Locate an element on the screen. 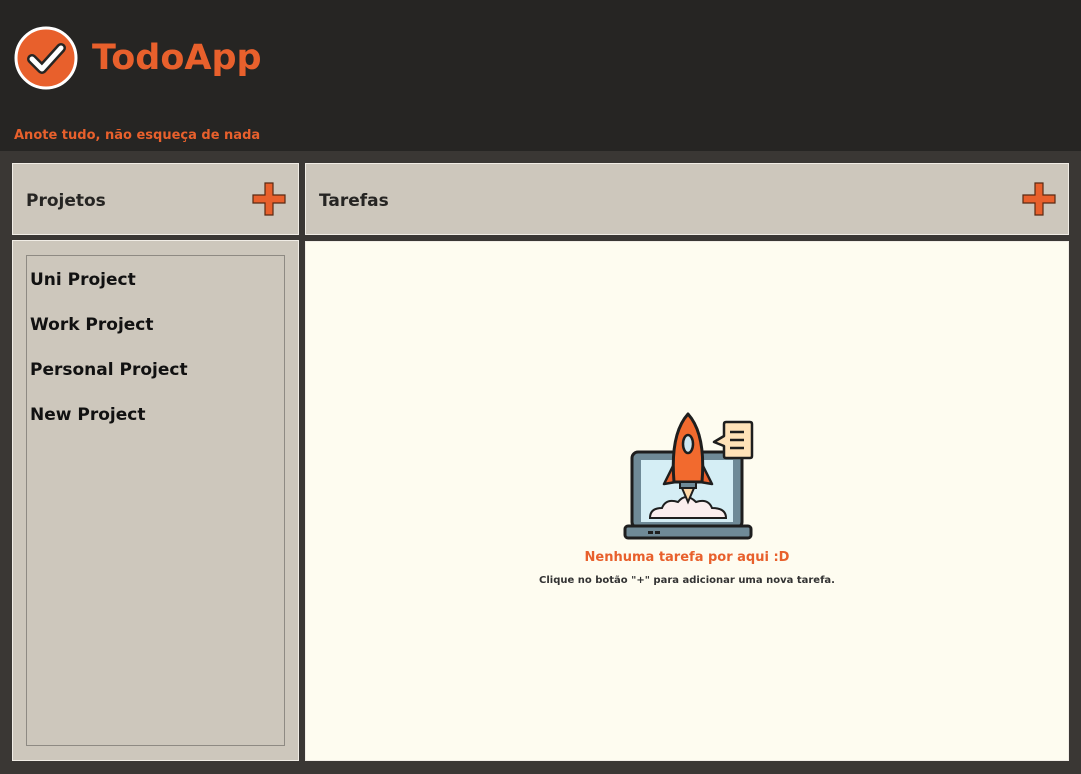 This screenshot has width=1081, height=774. add-task-button is located at coordinates (1039, 199).